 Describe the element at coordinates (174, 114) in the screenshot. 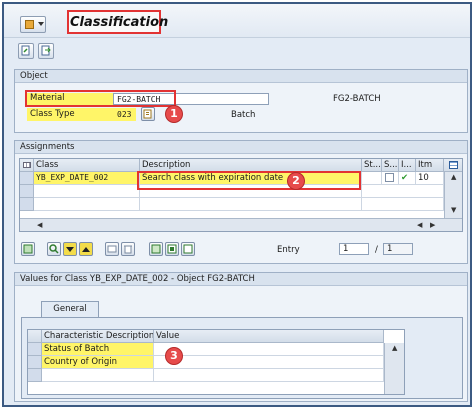

I see `callout-badge-1: 1` at that location.